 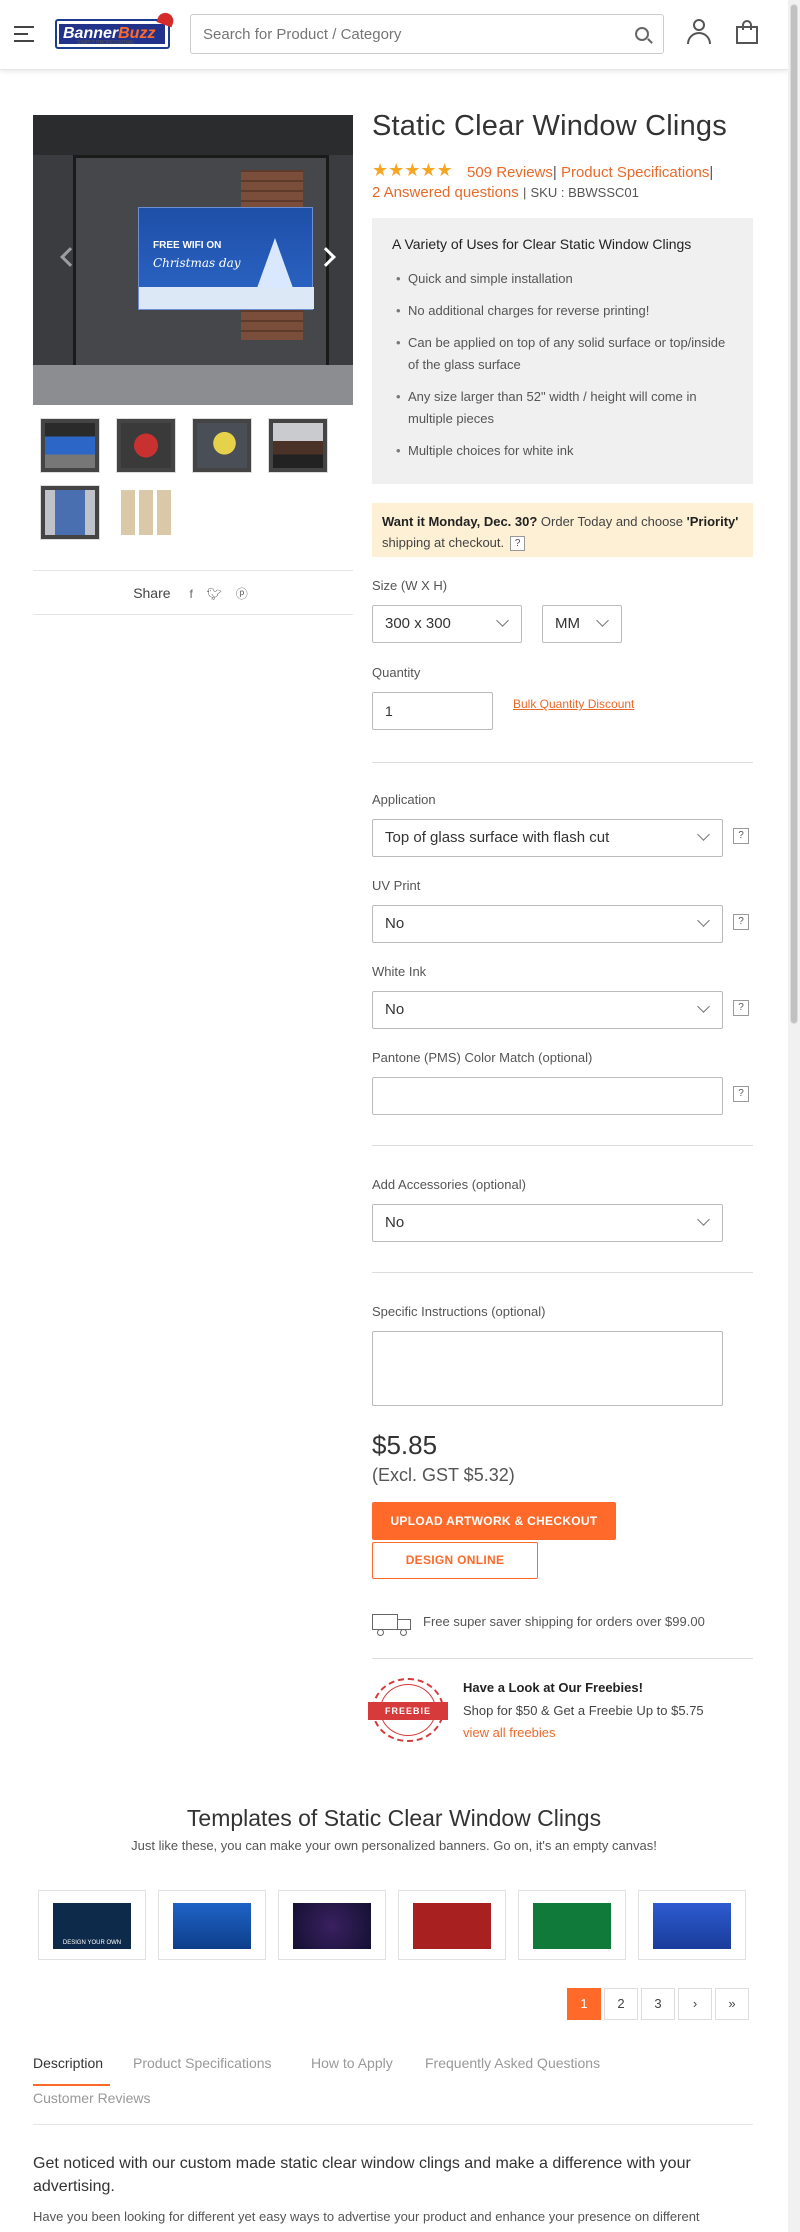 I want to click on feature-item: Quick and simple installation, so click(x=561, y=279).